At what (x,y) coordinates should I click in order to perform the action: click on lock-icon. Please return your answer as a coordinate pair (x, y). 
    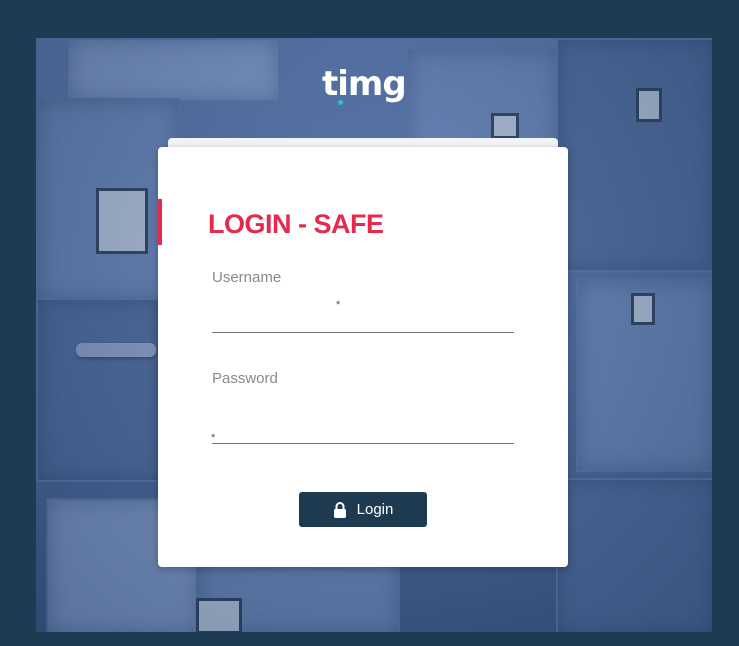
    Looking at the image, I should click on (339, 509).